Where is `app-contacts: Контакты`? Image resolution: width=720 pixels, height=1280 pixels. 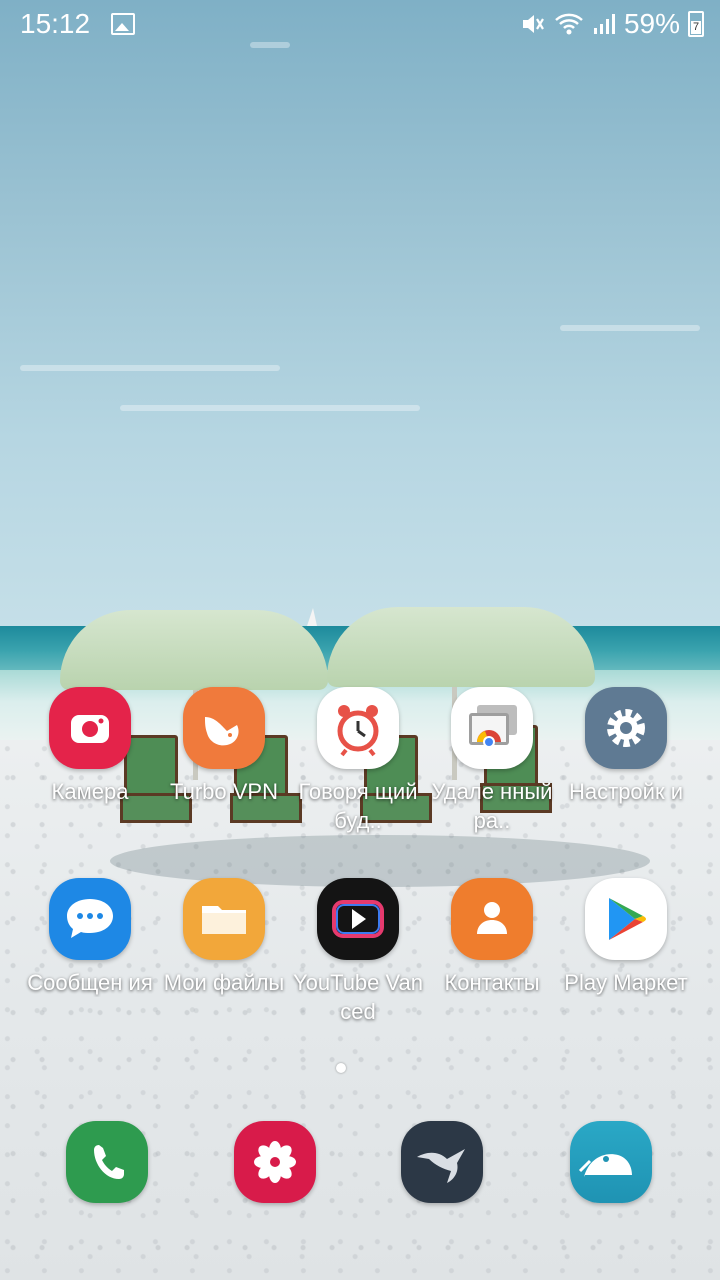
app-contacts: Контакты is located at coordinates (492, 937).